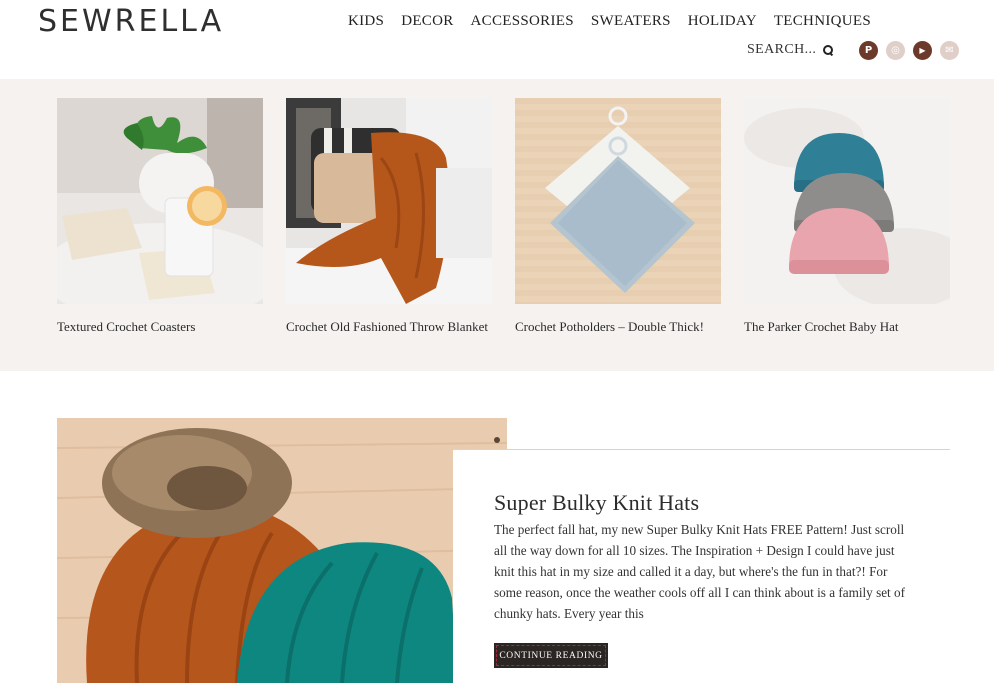 This screenshot has height=683, width=994. I want to click on related-post-card: Crochet Potholders – Double Thick!, so click(618, 216).